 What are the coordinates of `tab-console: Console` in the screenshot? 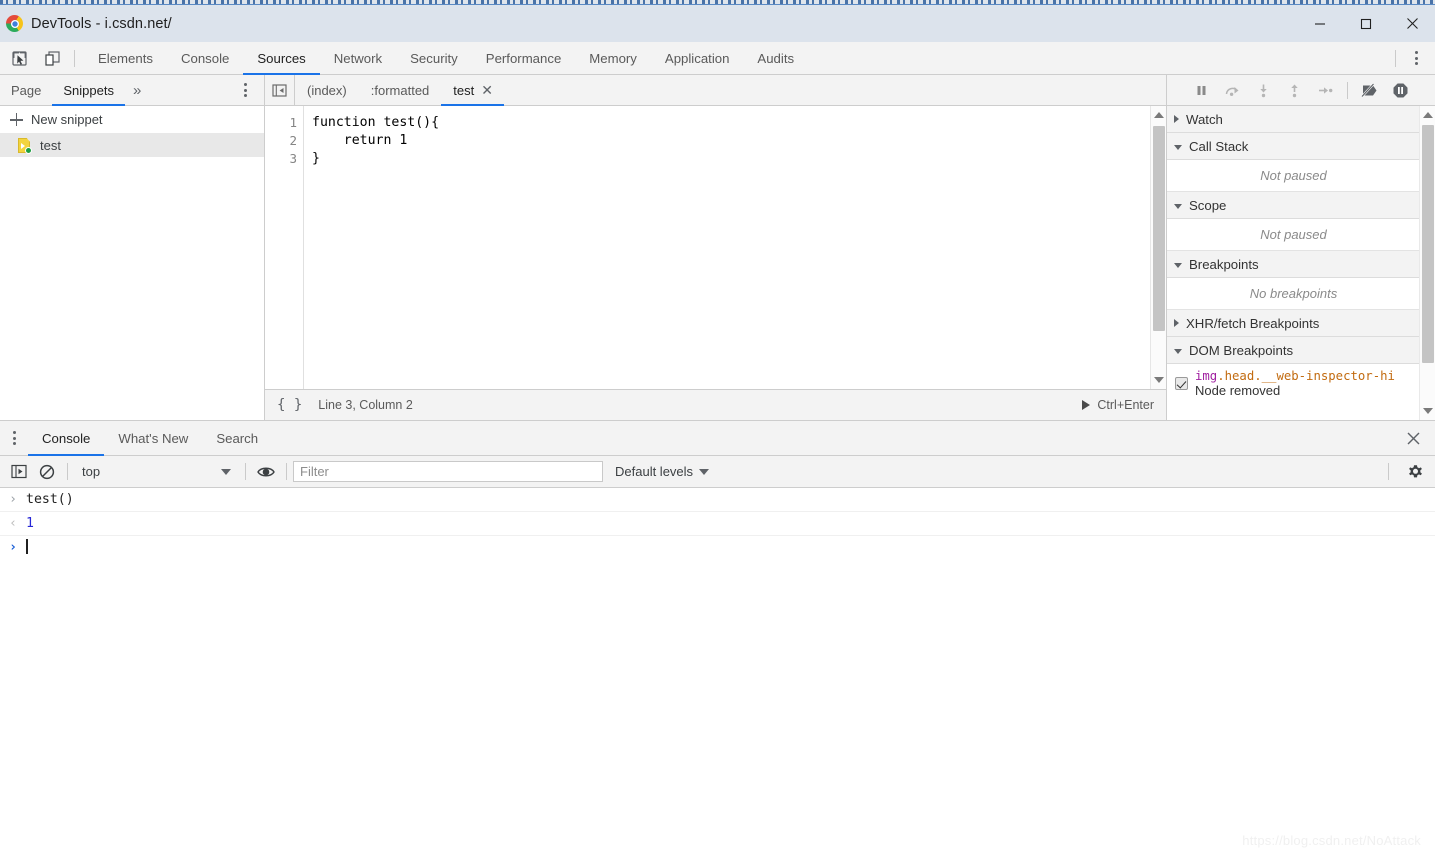 It's located at (205, 58).